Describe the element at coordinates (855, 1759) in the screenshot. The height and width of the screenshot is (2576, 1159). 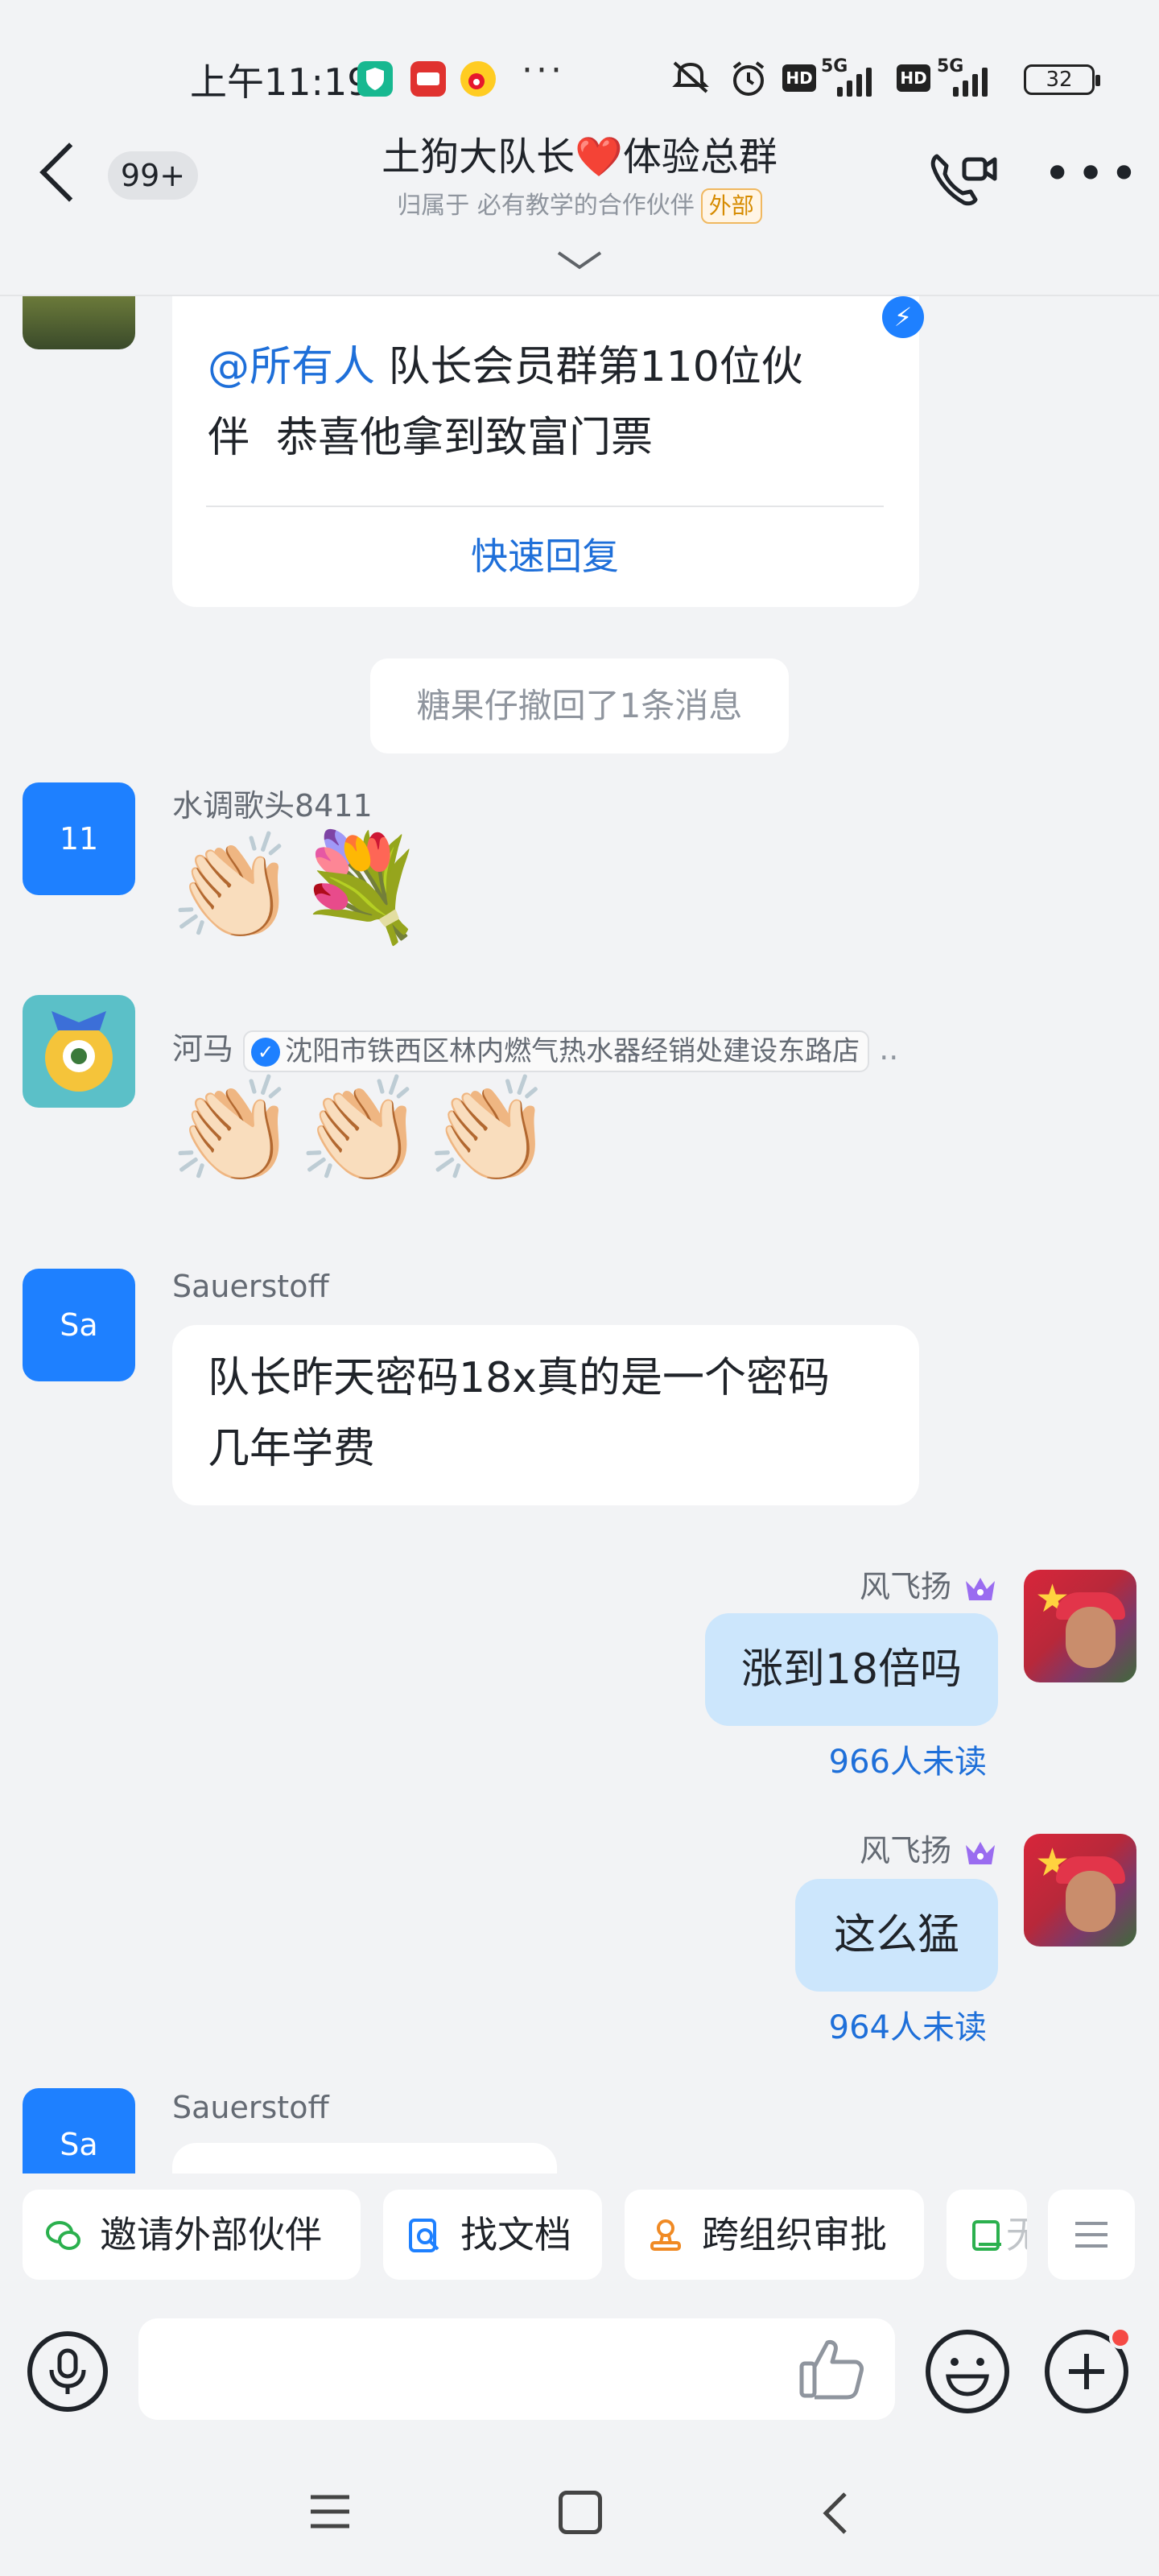
I see `unread-receipt: 966人未读` at that location.